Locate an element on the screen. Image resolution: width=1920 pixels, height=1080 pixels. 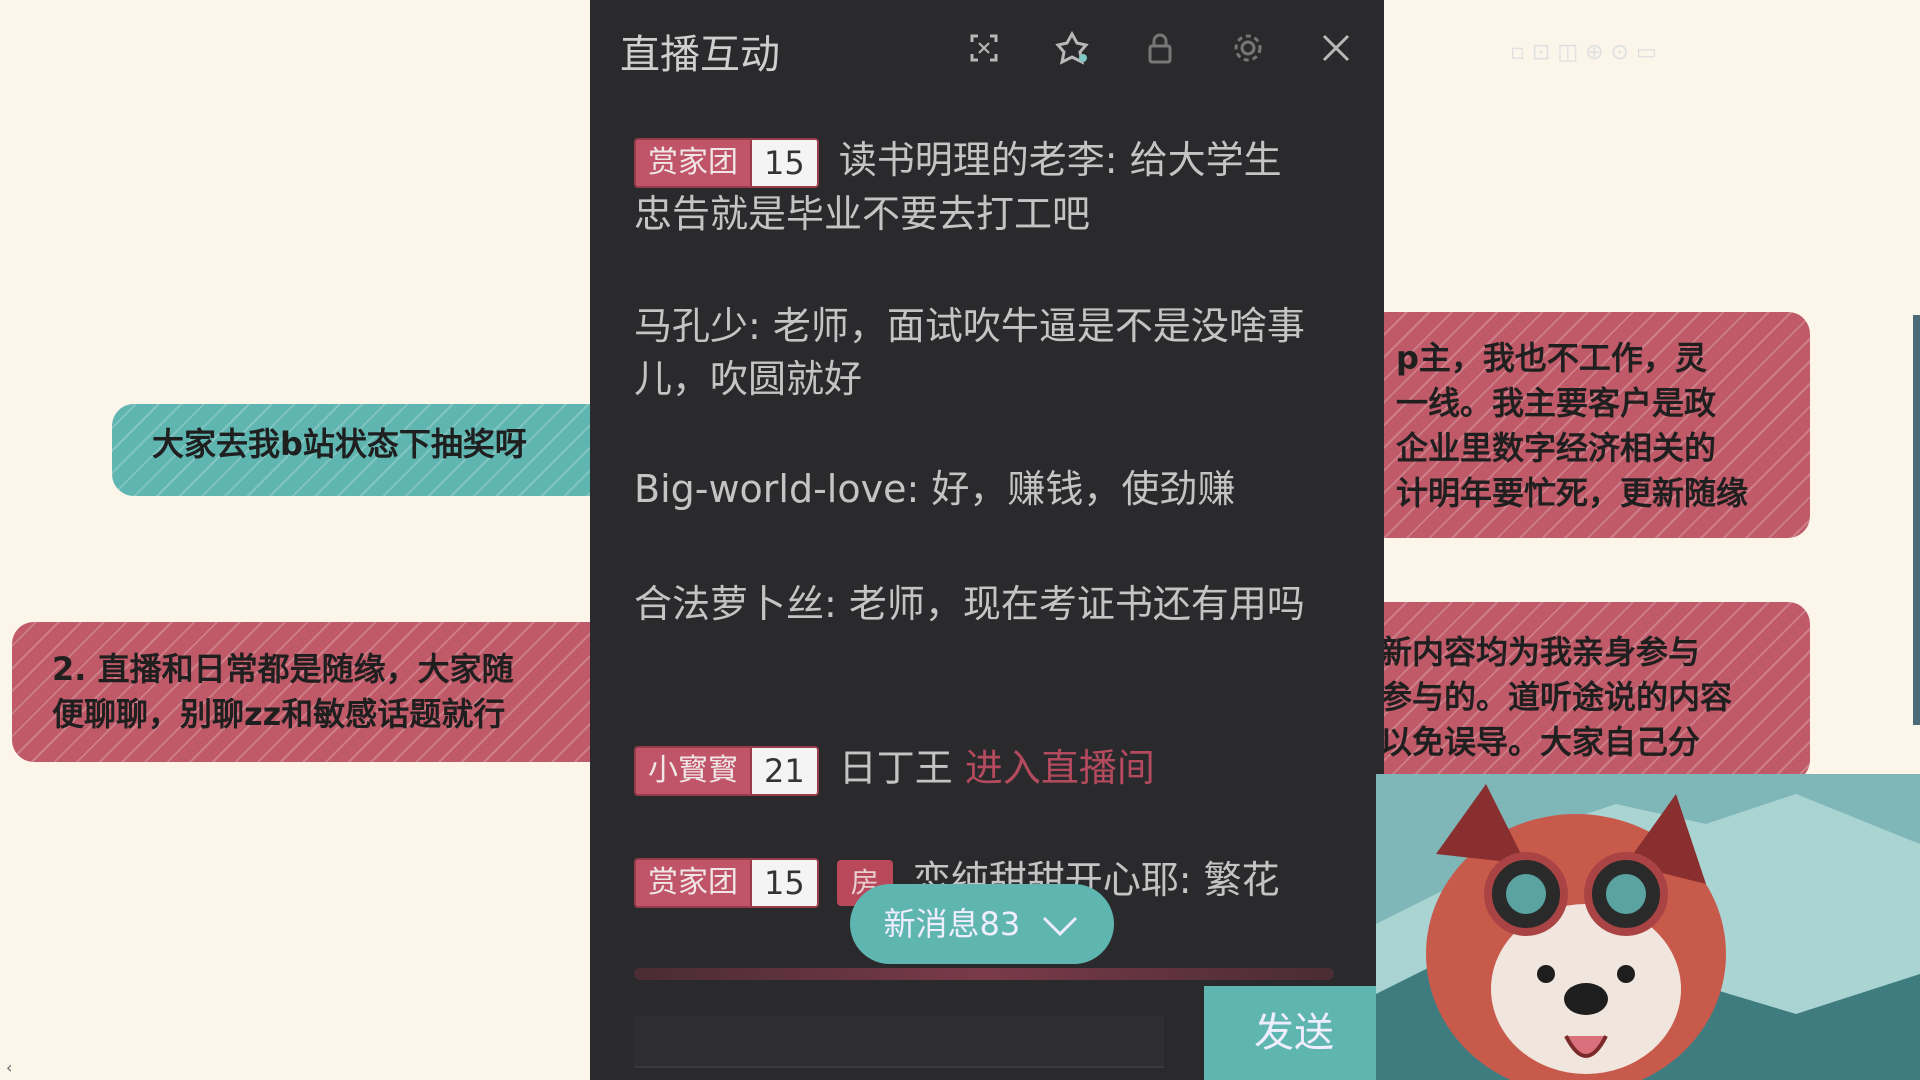
chat-username: Big-world-love is located at coordinates (770, 489).